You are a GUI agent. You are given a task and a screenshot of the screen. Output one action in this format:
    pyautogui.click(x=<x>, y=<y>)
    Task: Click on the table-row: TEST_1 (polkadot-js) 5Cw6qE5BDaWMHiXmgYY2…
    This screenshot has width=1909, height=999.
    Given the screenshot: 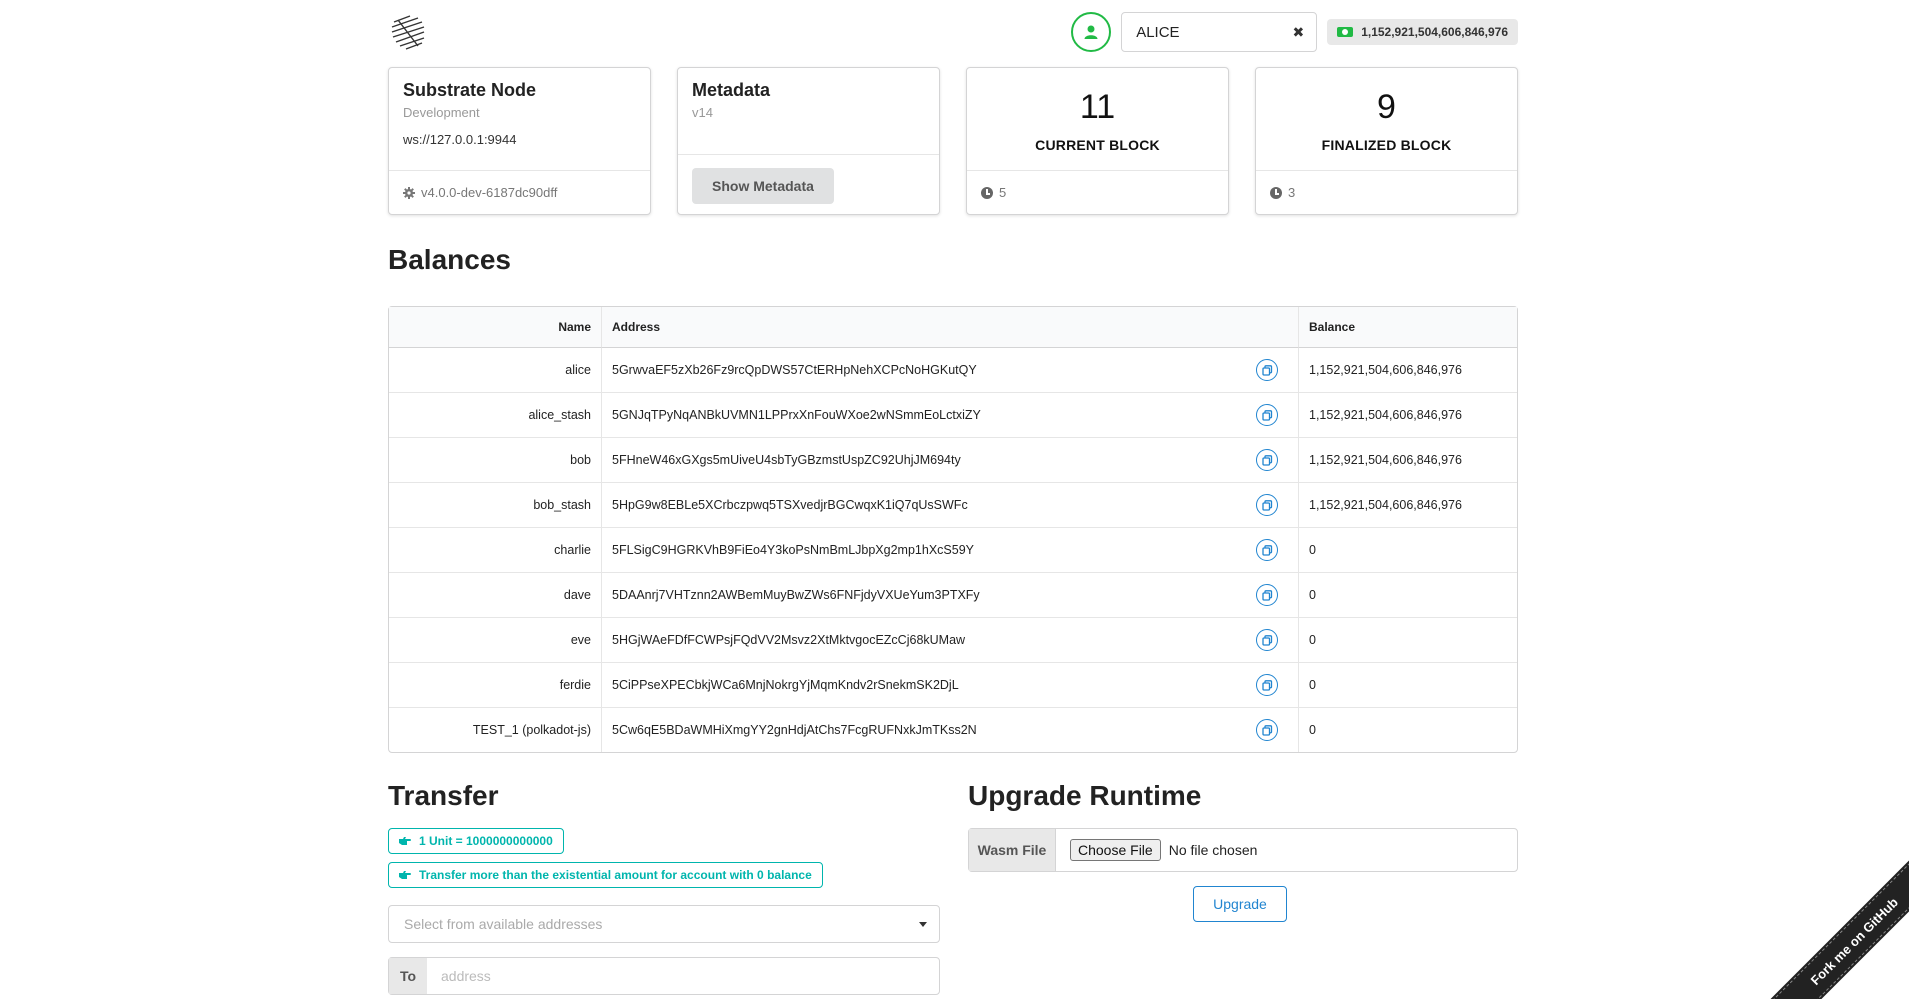 What is the action you would take?
    pyautogui.click(x=953, y=729)
    